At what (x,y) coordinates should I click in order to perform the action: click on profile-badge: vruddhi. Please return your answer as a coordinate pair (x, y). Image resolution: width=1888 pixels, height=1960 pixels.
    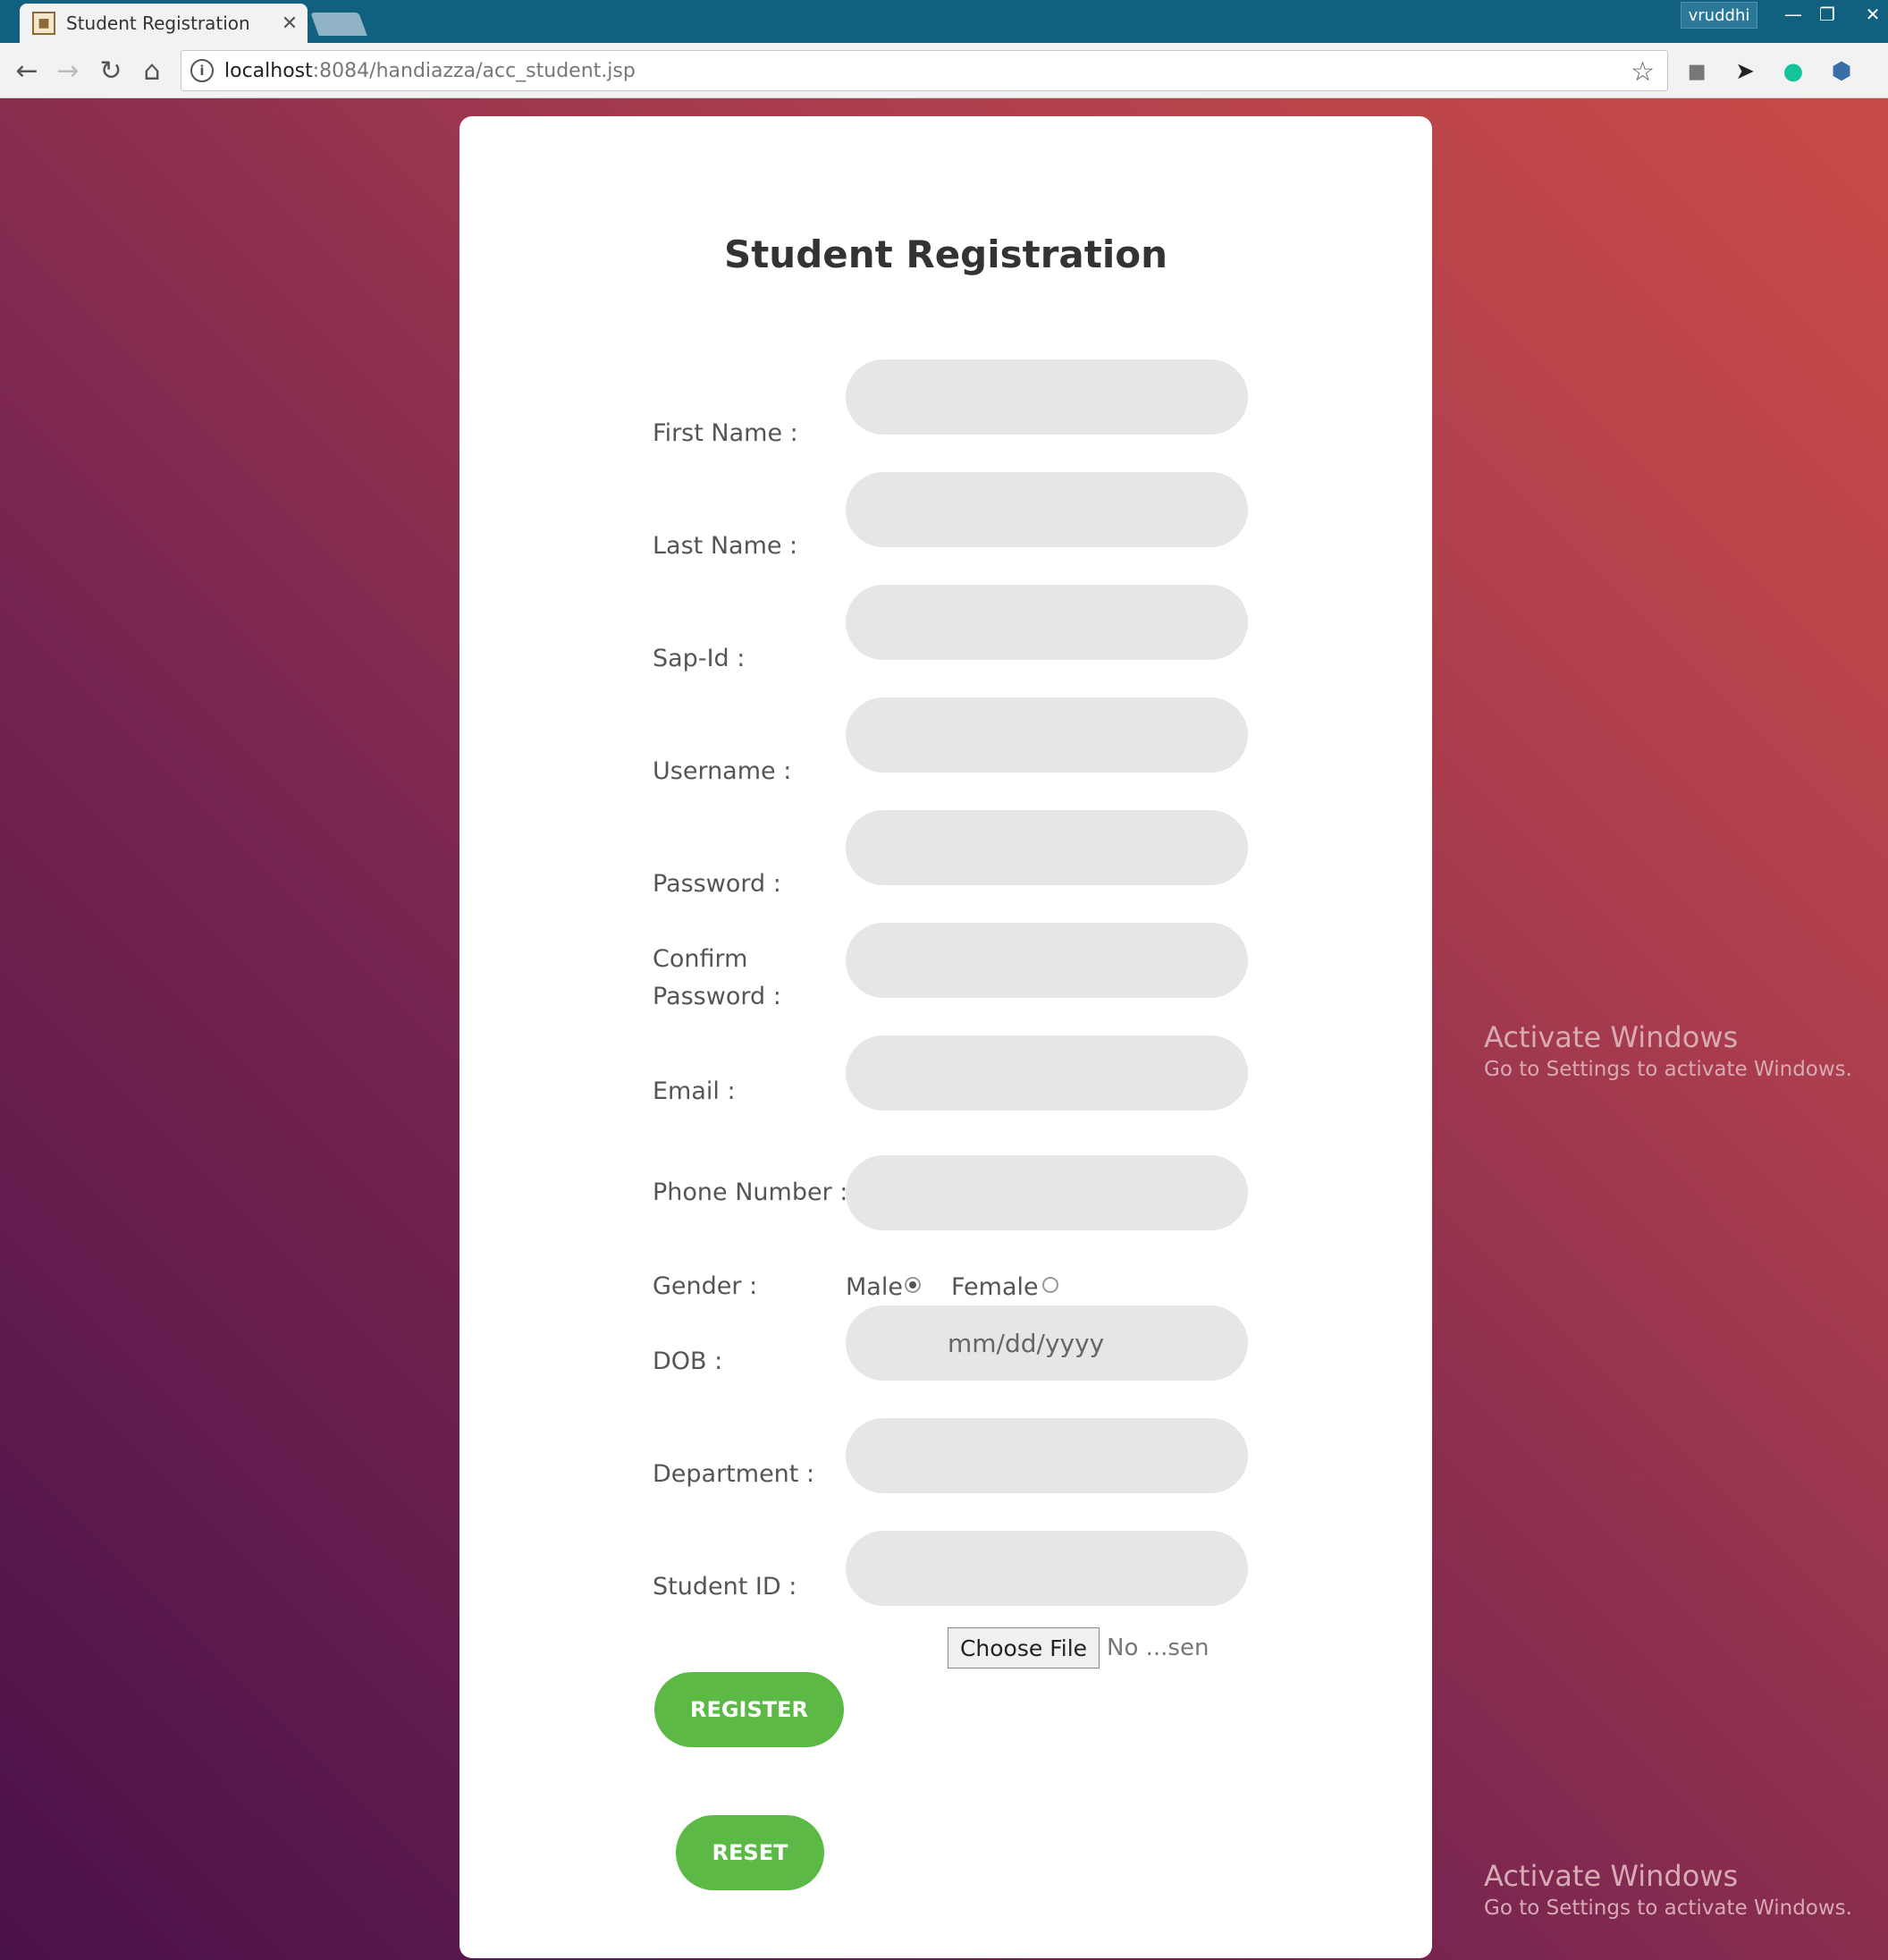
    Looking at the image, I should click on (1719, 15).